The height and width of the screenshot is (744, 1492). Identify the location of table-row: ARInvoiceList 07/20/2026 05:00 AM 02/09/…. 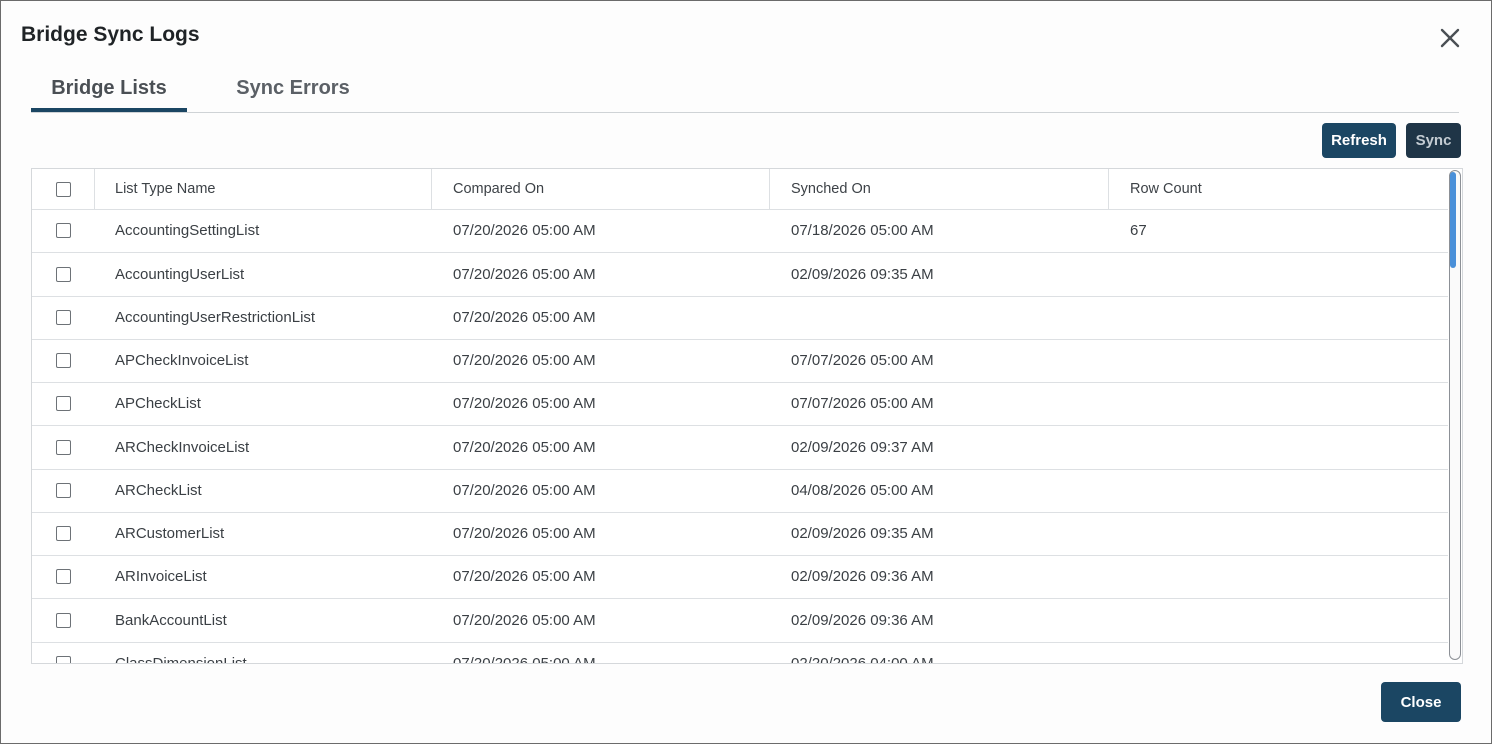
(740, 577).